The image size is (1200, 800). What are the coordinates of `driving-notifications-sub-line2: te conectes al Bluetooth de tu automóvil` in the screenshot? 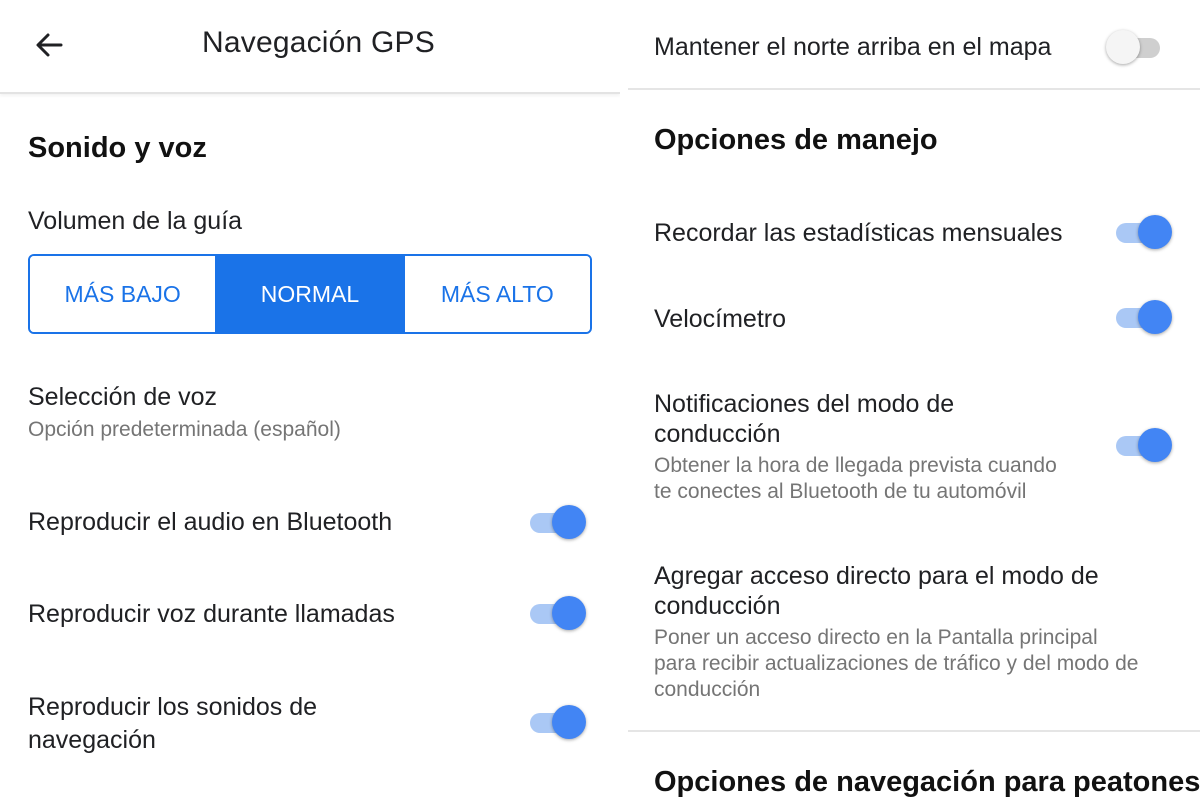 It's located at (840, 491).